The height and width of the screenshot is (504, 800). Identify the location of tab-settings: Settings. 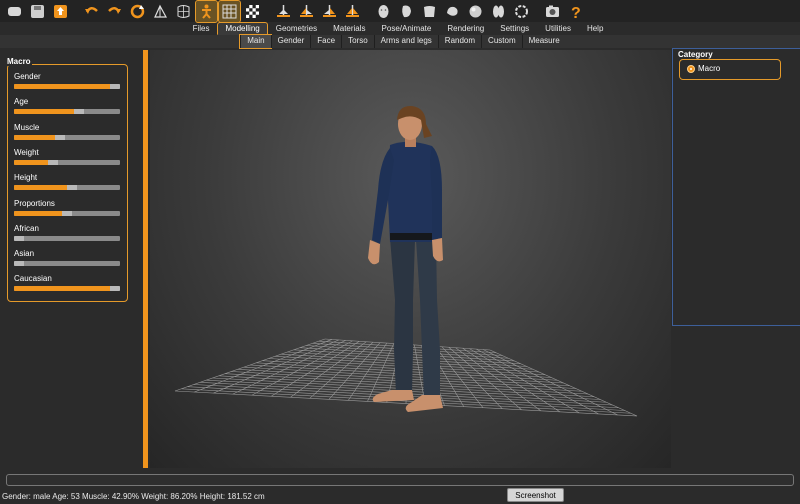
(514, 28).